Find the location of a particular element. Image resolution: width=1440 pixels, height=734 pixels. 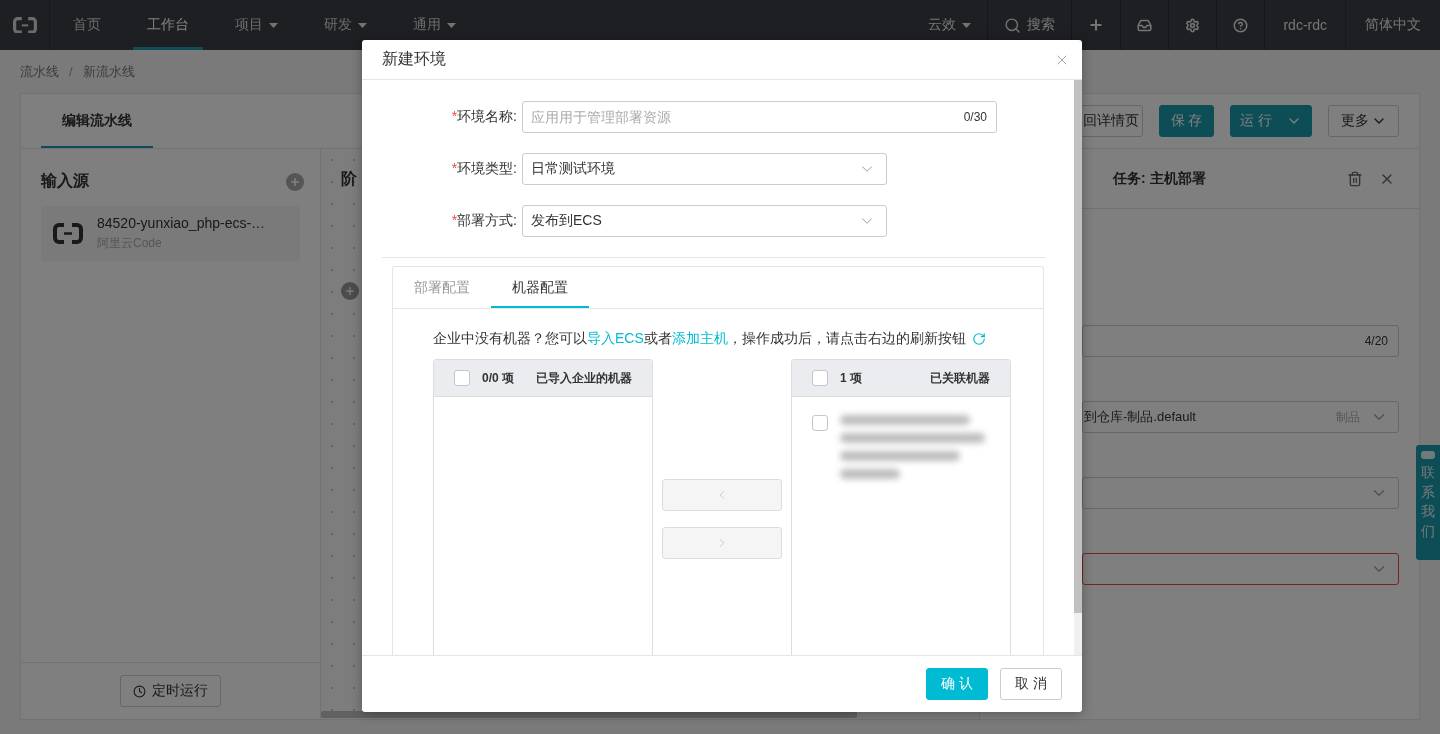

toolbar-button: 保 存 is located at coordinates (1186, 121).